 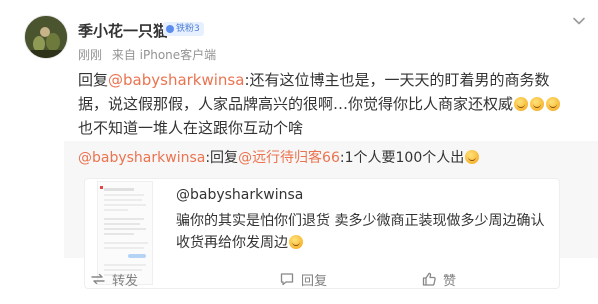 What do you see at coordinates (402, 158) in the screenshot?
I see `quoted-body: :1个人要100个人出` at bounding box center [402, 158].